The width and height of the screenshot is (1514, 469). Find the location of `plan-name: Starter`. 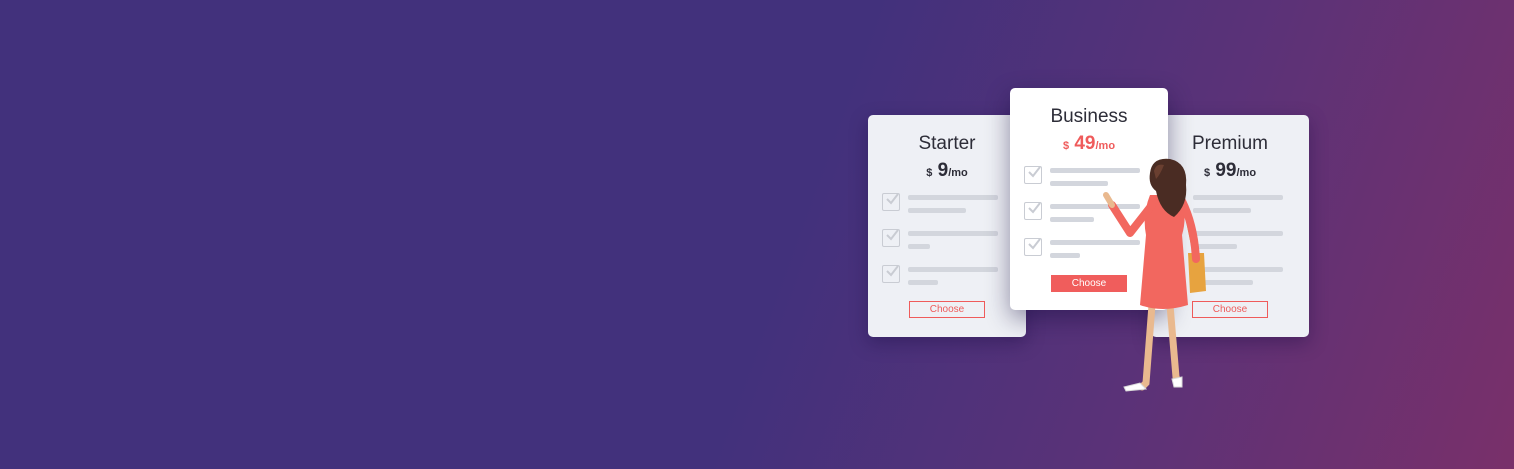

plan-name: Starter is located at coordinates (947, 143).